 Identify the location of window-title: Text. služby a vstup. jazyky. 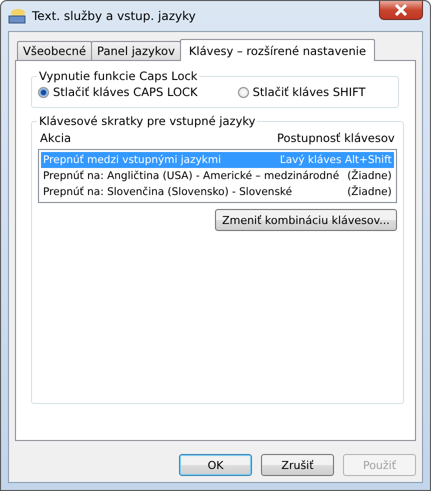
(114, 16).